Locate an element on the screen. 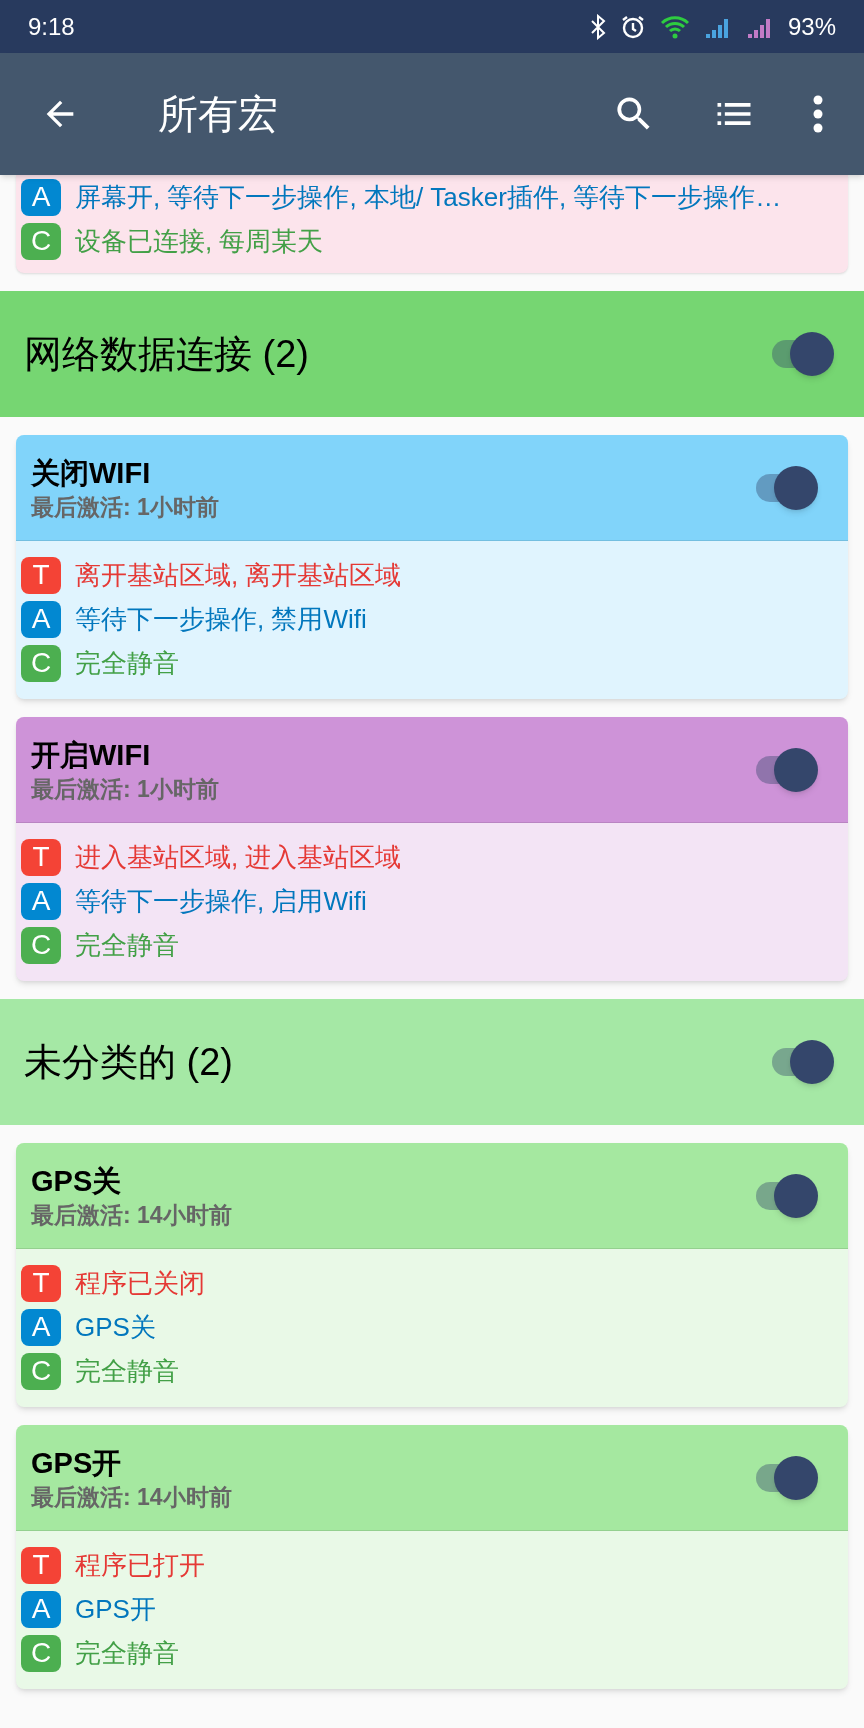 The height and width of the screenshot is (1728, 864). action-text: 等待下一步操作, 启用Wifi is located at coordinates (221, 901).